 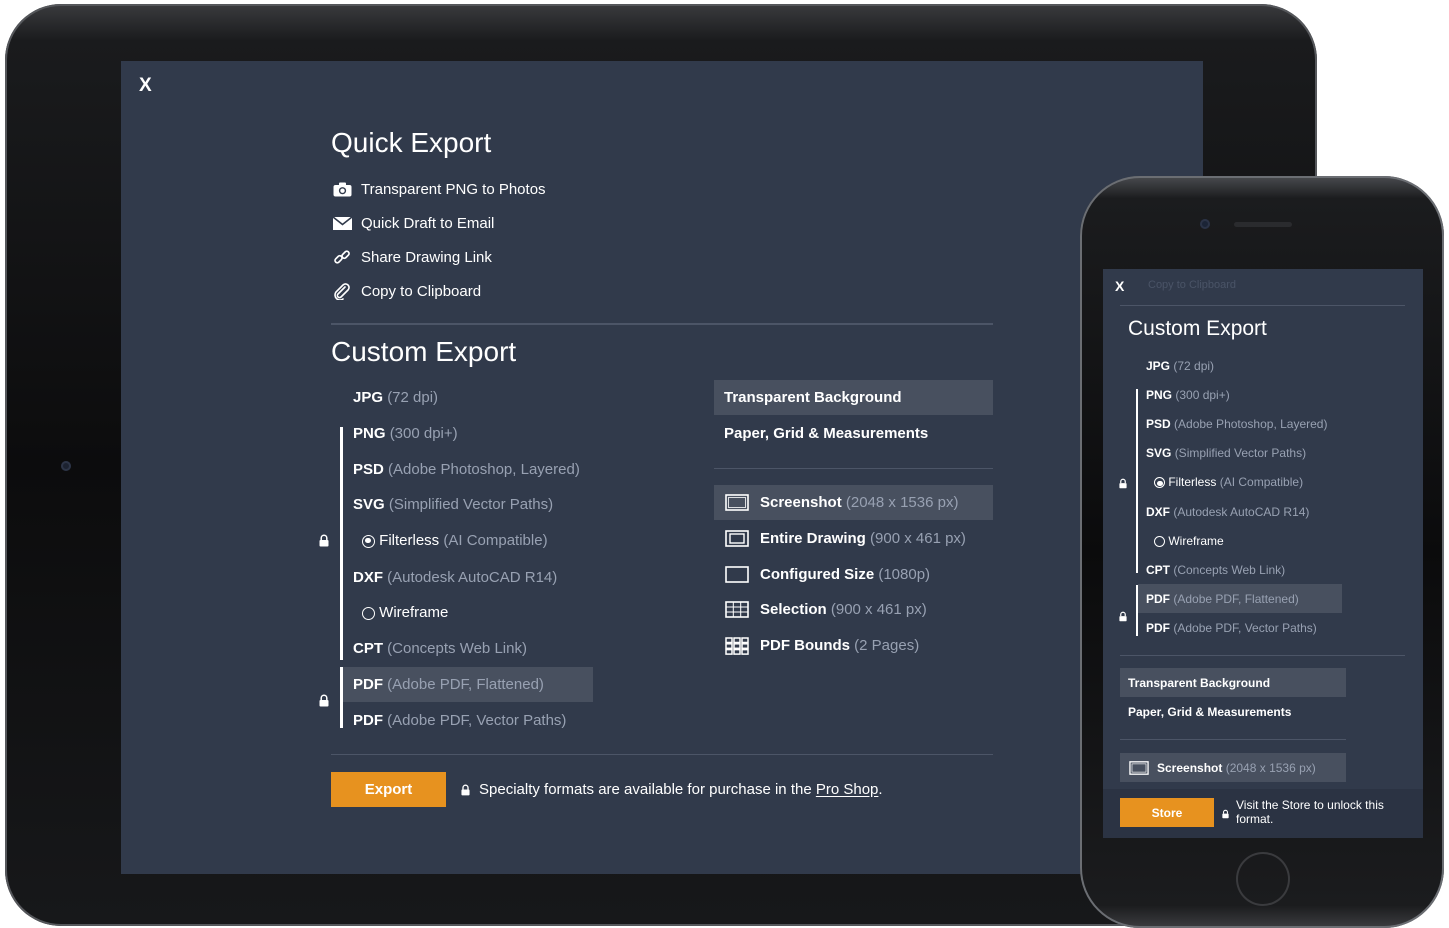 I want to click on quick-export-item-clipboard: Copy to Clipboard, so click(x=406, y=291).